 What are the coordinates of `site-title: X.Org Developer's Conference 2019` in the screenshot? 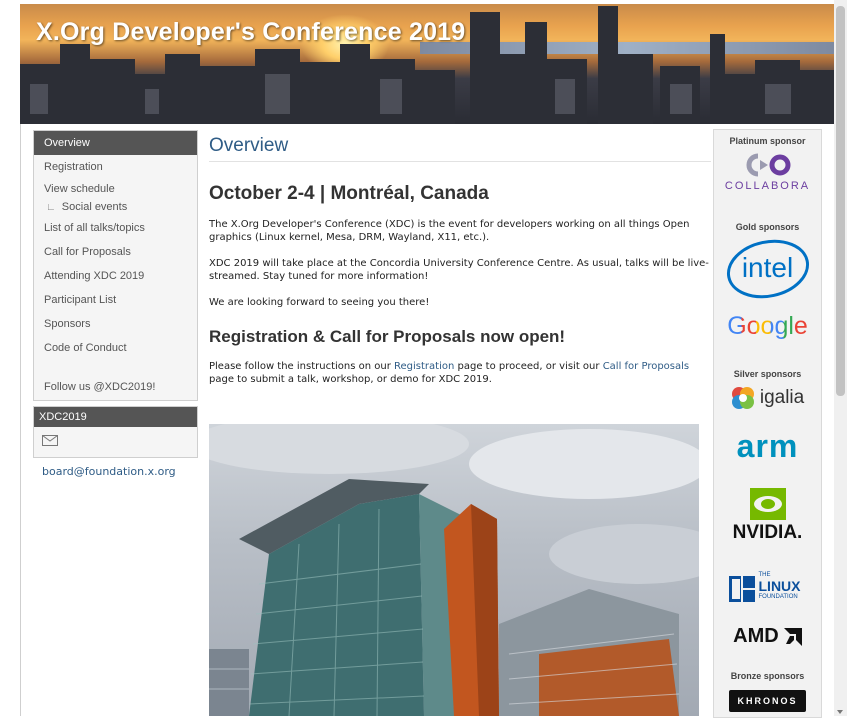 It's located at (250, 32).